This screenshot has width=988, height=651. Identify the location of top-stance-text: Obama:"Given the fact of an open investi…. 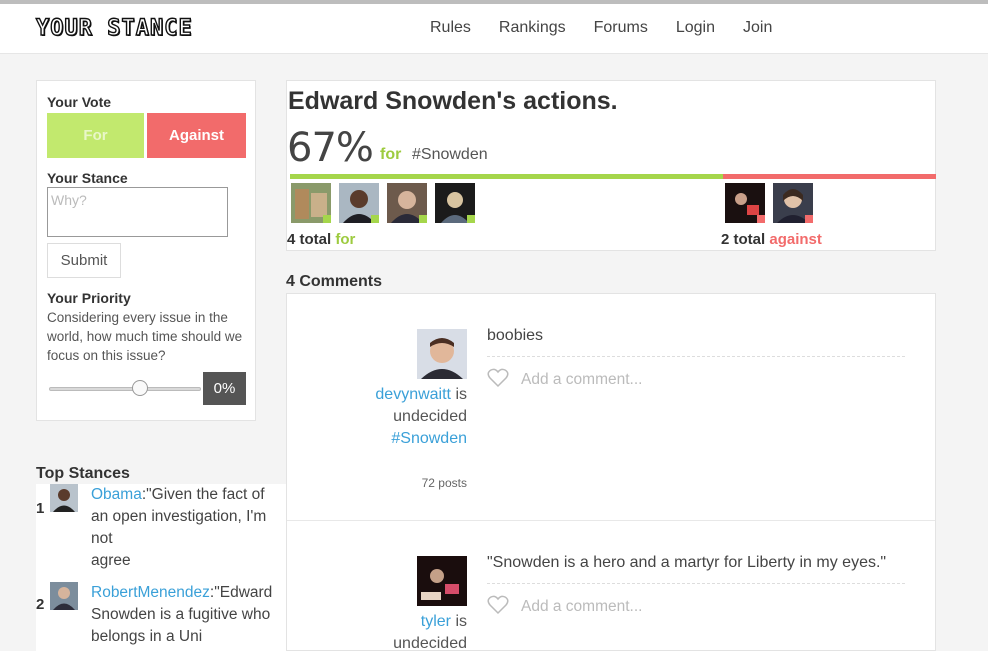
(179, 527).